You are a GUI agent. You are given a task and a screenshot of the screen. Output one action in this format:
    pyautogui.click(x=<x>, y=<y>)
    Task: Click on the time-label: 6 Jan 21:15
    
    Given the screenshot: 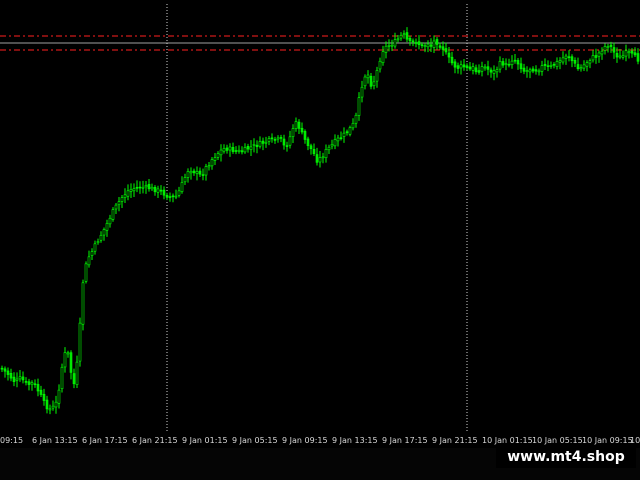 What is the action you would take?
    pyautogui.click(x=155, y=440)
    